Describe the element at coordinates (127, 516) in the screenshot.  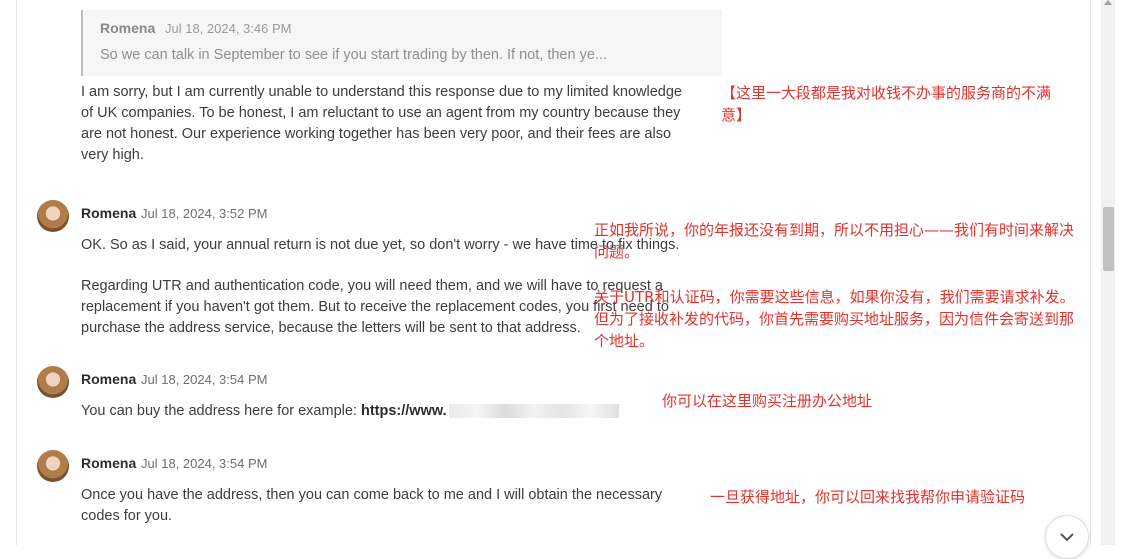
I see `message-line: codes for you.` at that location.